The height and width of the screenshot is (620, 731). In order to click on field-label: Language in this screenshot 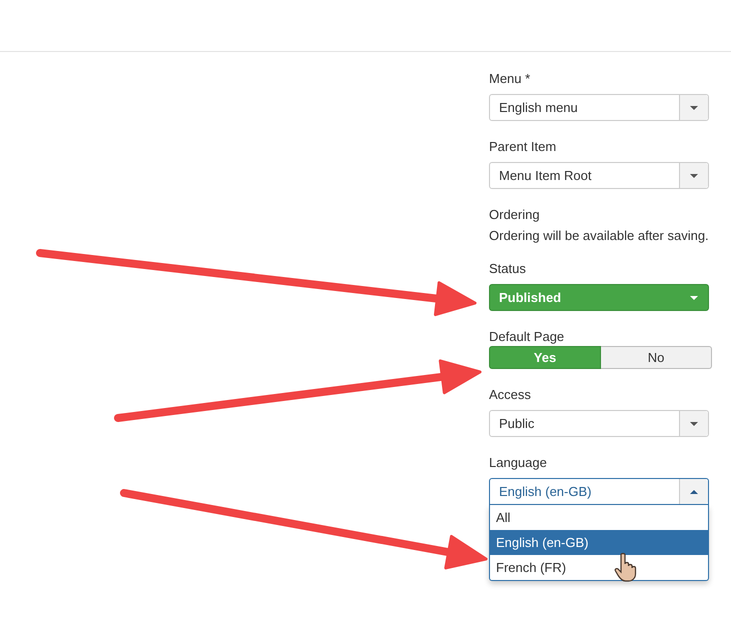, I will do `click(518, 463)`.